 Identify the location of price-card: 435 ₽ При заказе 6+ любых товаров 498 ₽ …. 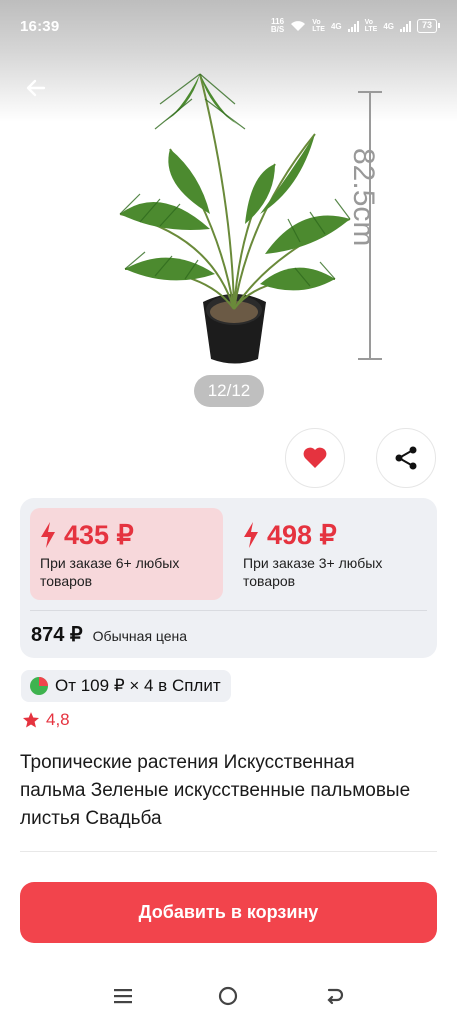
(228, 578).